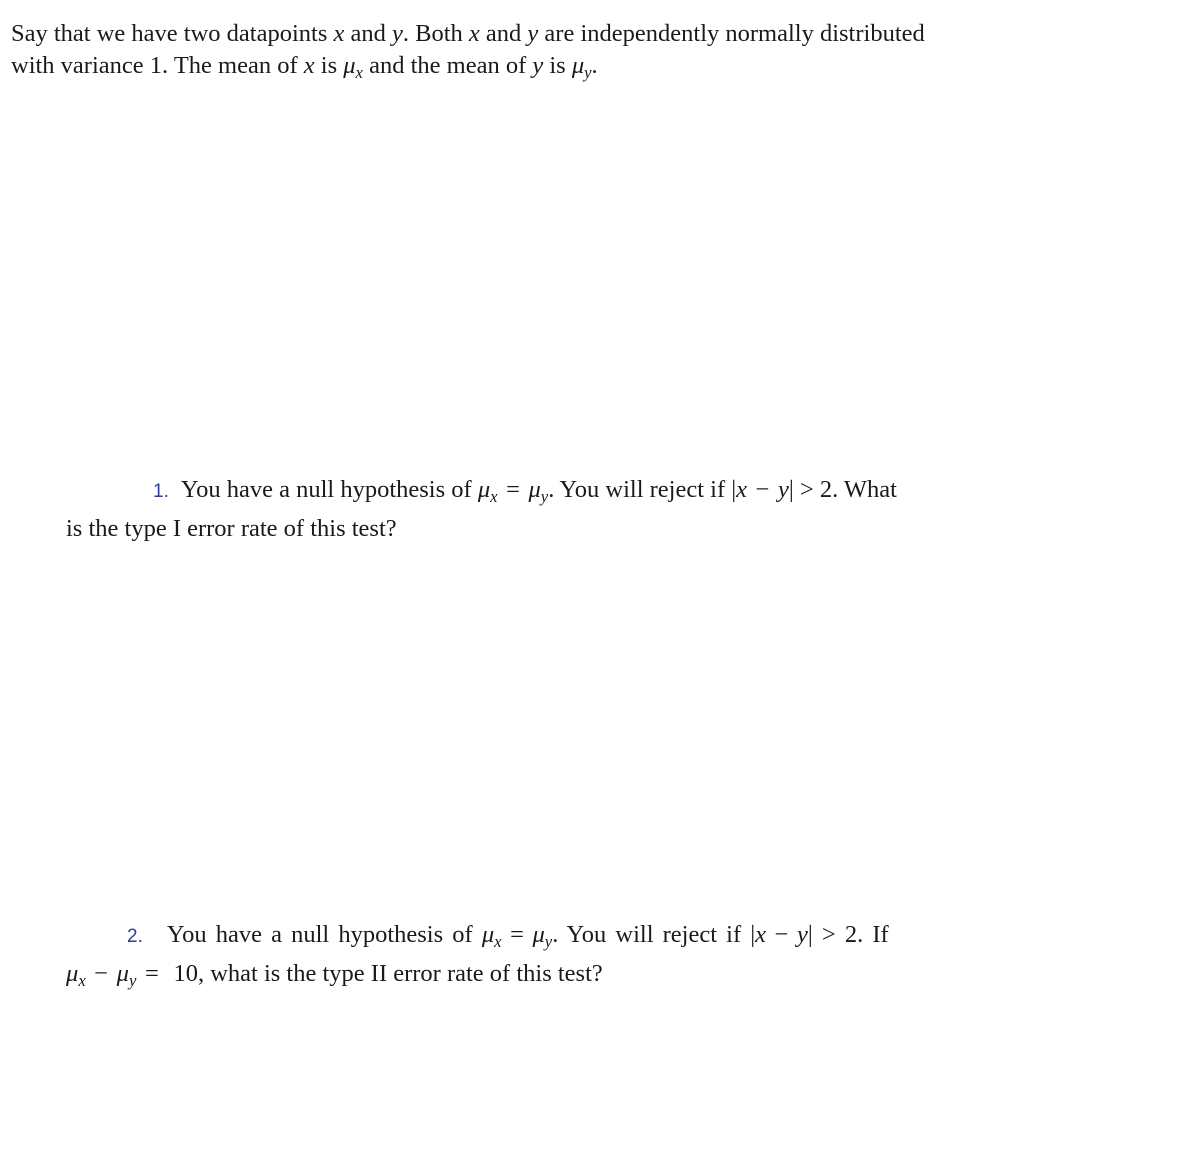 This screenshot has height=1150, width=1178. I want to click on question-1-line-2: is the type I error rate of this test?, so click(231, 528).